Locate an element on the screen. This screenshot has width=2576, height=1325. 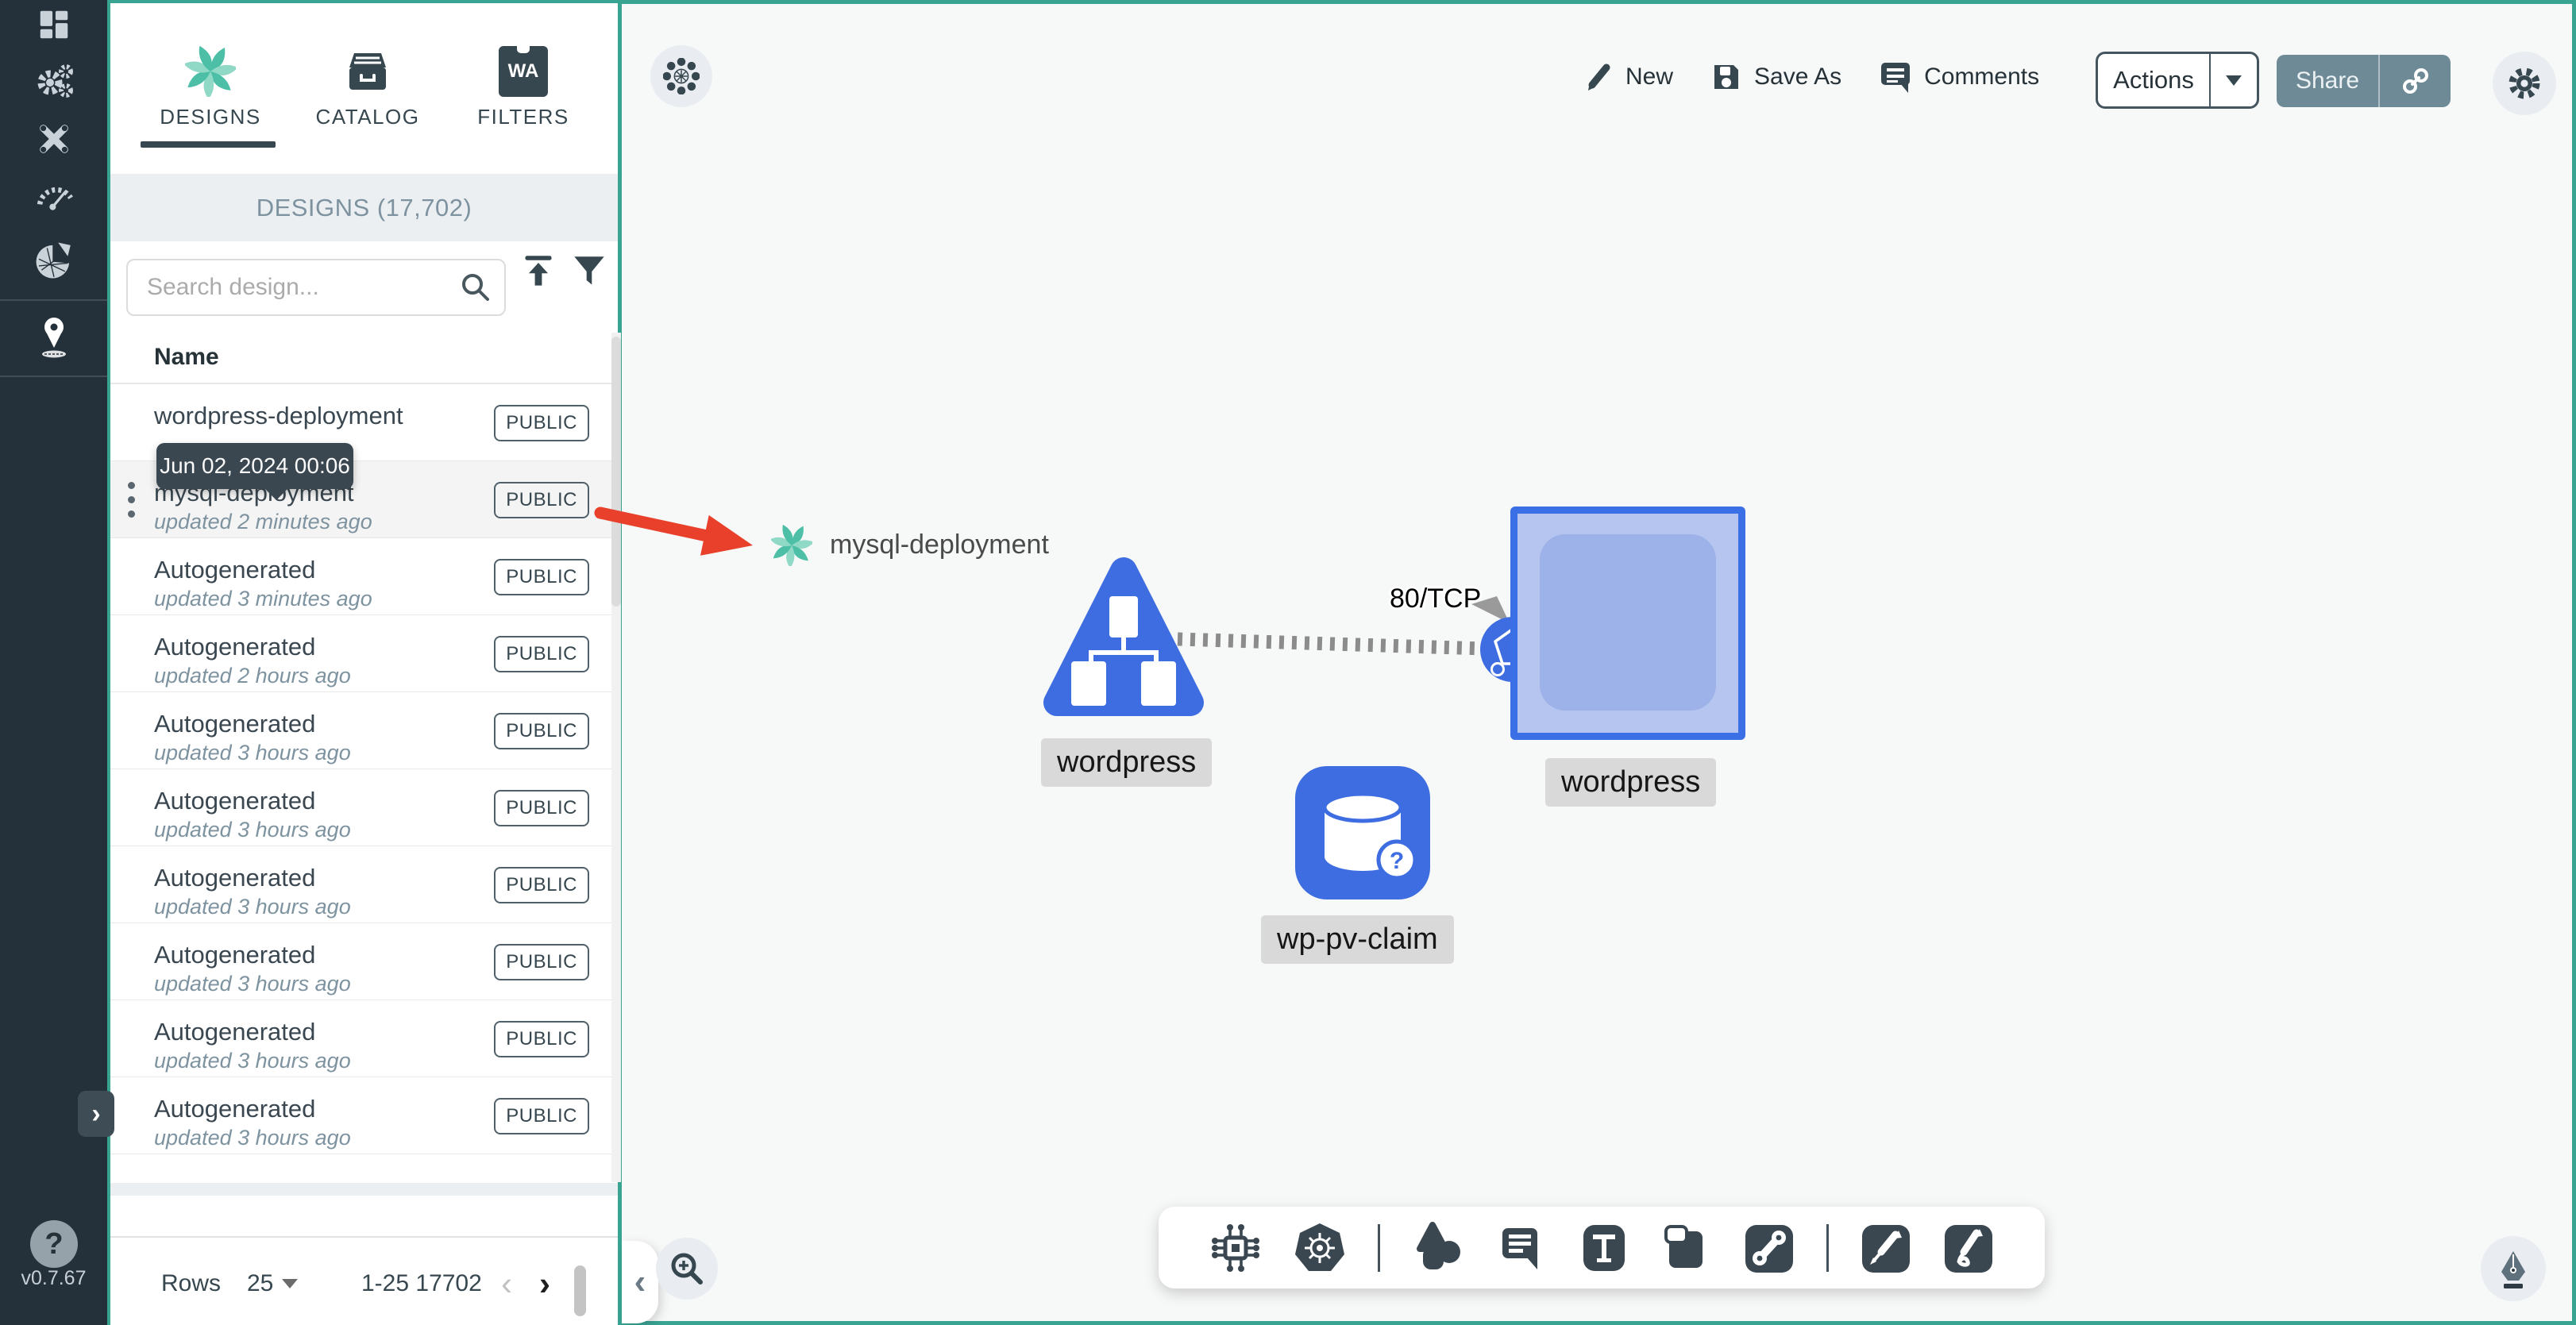
service-edge is located at coordinates (1331, 644).